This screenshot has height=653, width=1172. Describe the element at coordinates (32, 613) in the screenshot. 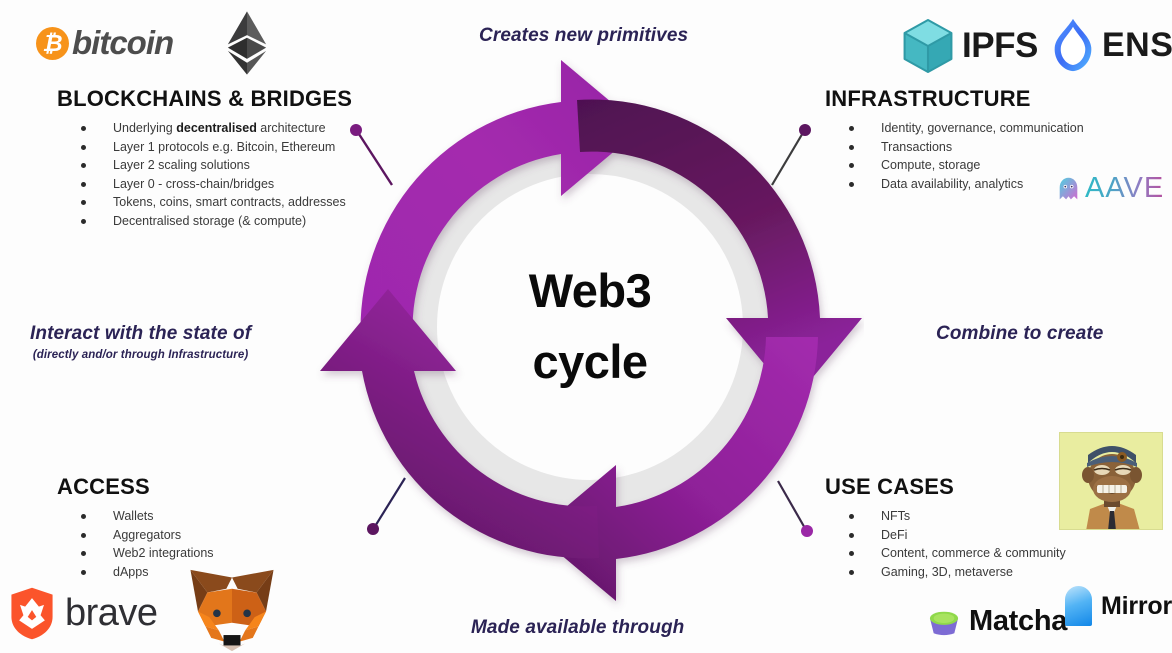

I see `brave-lion-icon` at that location.